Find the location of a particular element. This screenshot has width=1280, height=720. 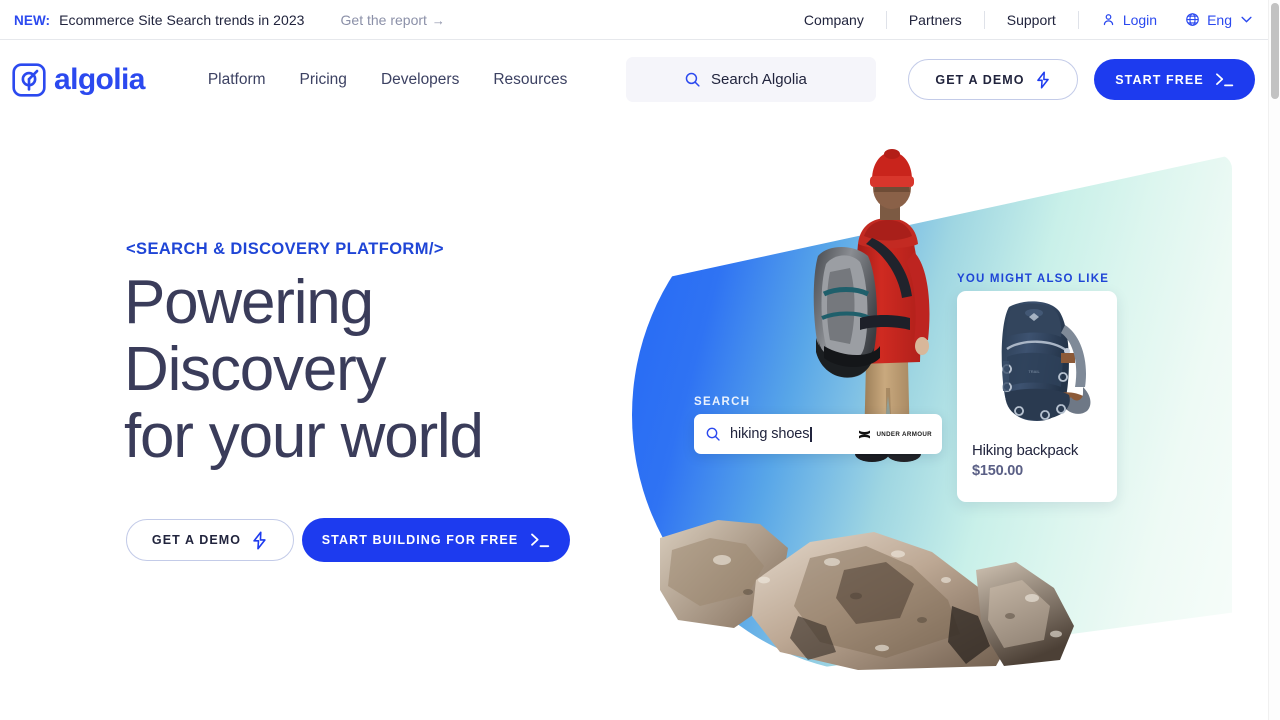

svg-text: TRAIL is located at coordinates (1034, 371).